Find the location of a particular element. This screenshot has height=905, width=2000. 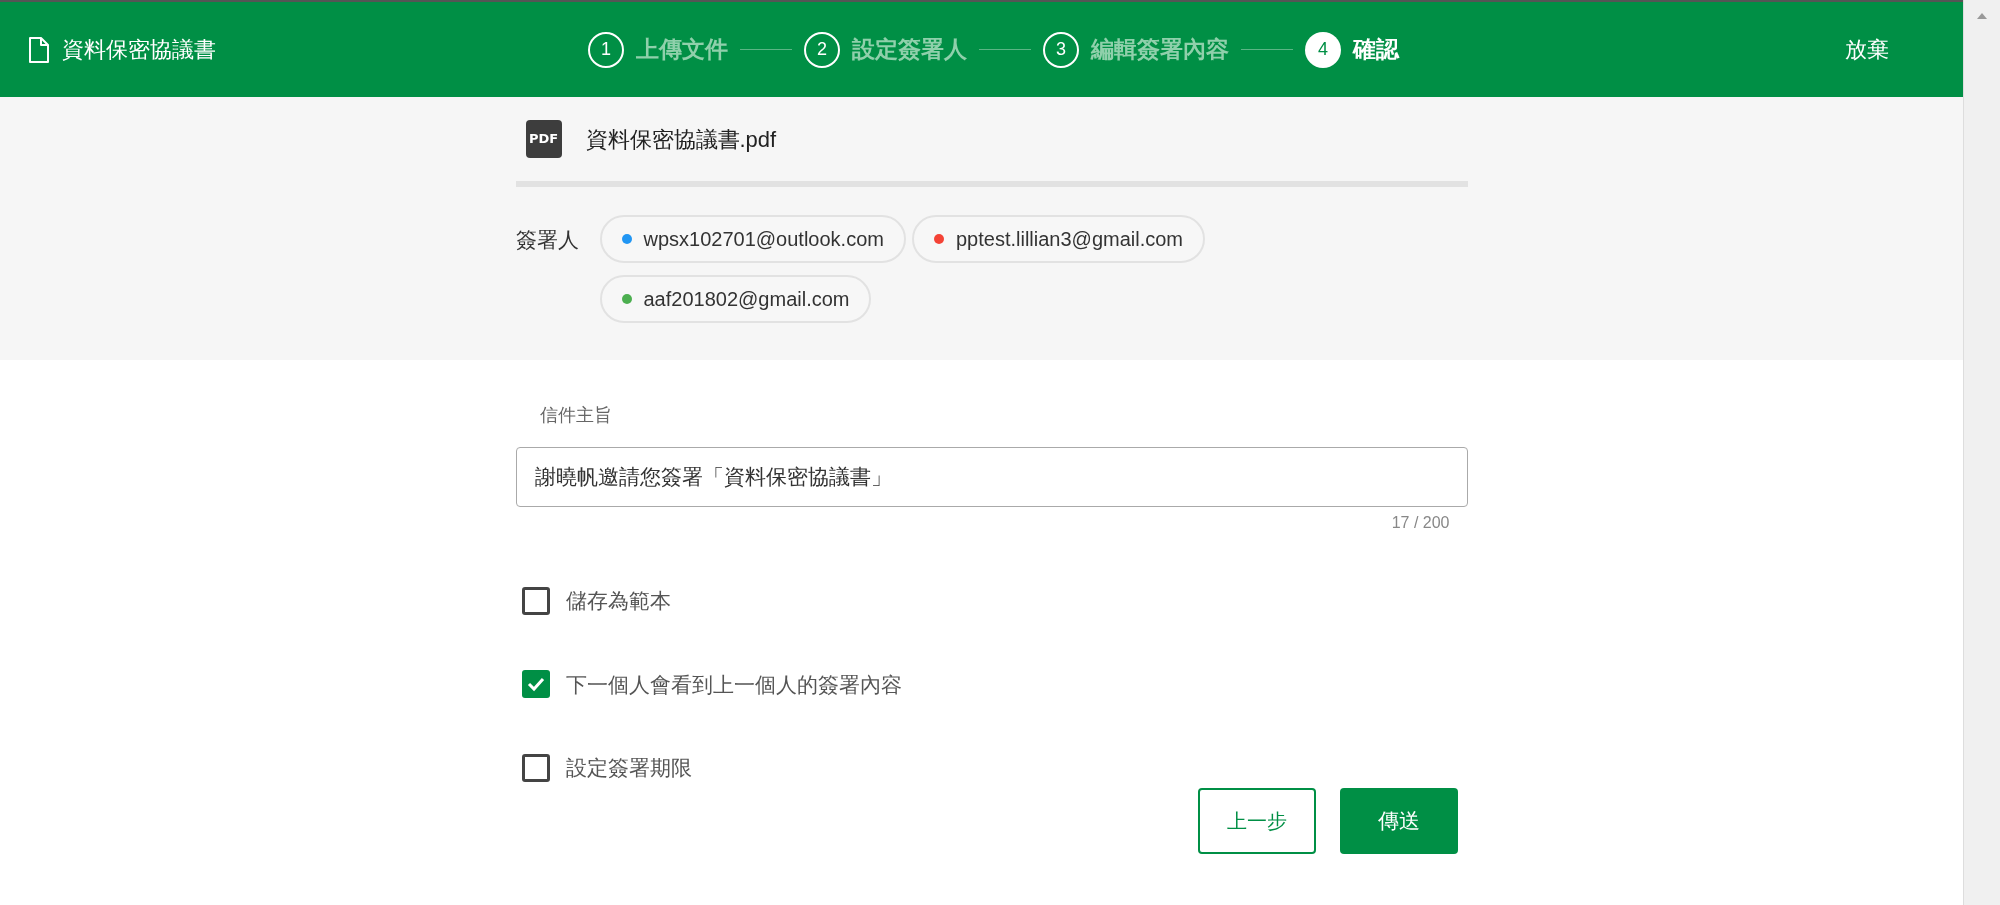

subject-field: 謝曉帆邀請您簽署「資料保密協議書」 is located at coordinates (991, 477).